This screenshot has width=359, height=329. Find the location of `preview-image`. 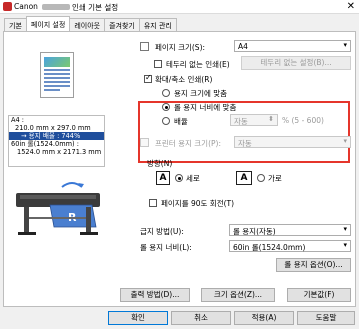

preview-image is located at coordinates (57, 62).